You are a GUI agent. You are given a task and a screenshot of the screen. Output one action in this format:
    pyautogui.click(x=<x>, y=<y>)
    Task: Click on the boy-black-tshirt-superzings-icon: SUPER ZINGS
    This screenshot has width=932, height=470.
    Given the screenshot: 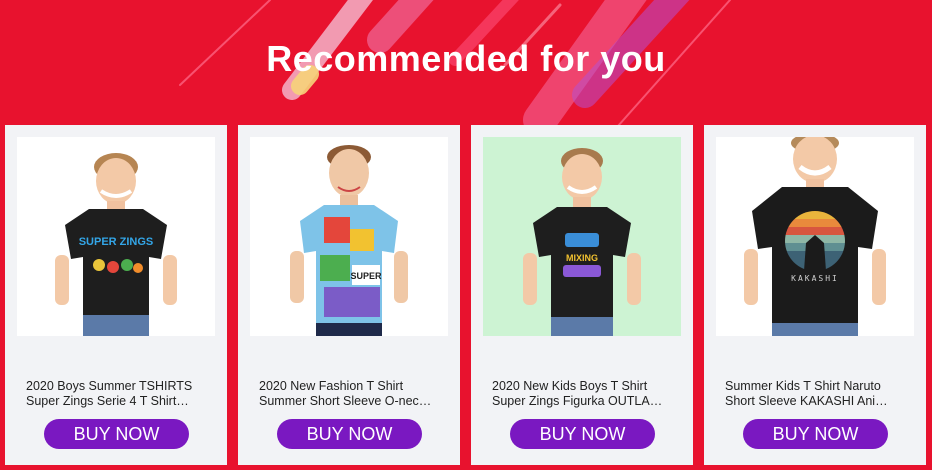 What is the action you would take?
    pyautogui.click(x=116, y=244)
    